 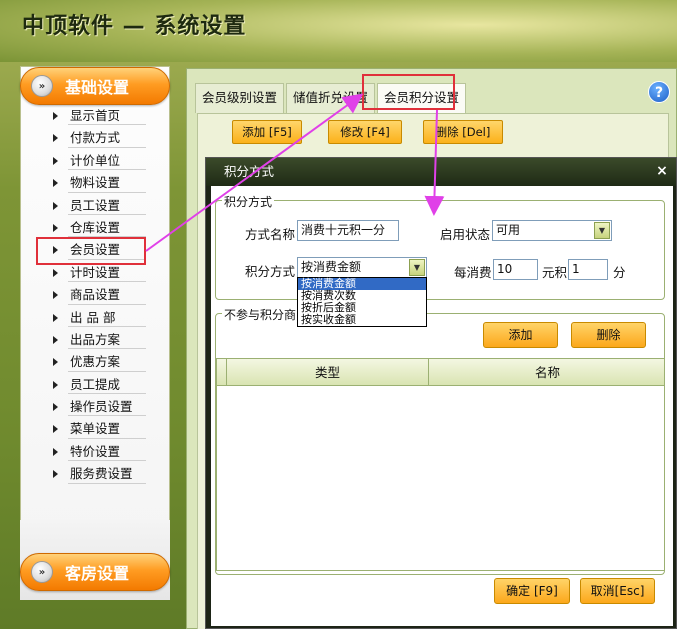 I want to click on table-header: 类型 名称, so click(x=440, y=372).